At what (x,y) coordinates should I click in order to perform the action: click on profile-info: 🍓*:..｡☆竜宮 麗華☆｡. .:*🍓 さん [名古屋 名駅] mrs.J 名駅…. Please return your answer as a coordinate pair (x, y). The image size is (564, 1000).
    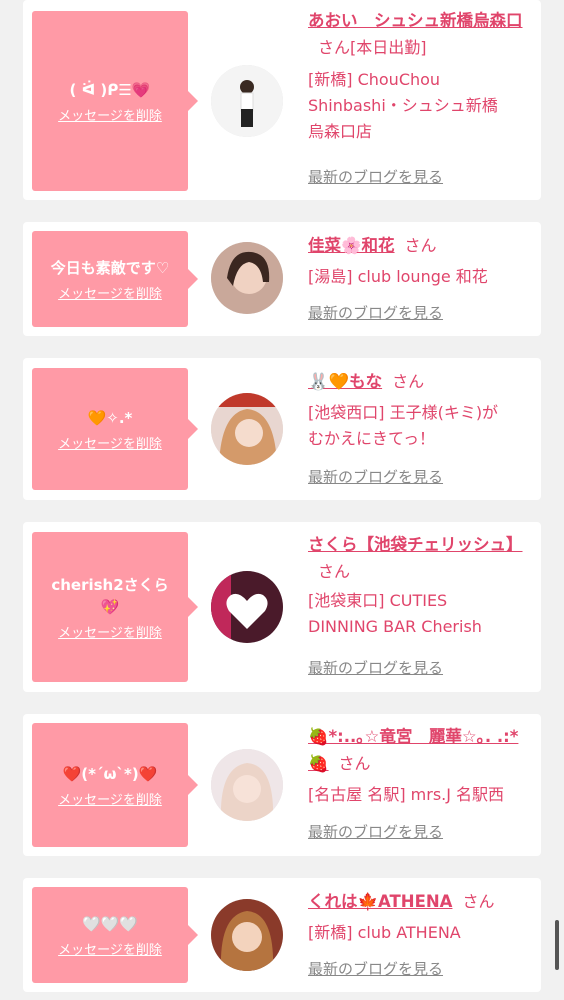
    Looking at the image, I should click on (421, 766).